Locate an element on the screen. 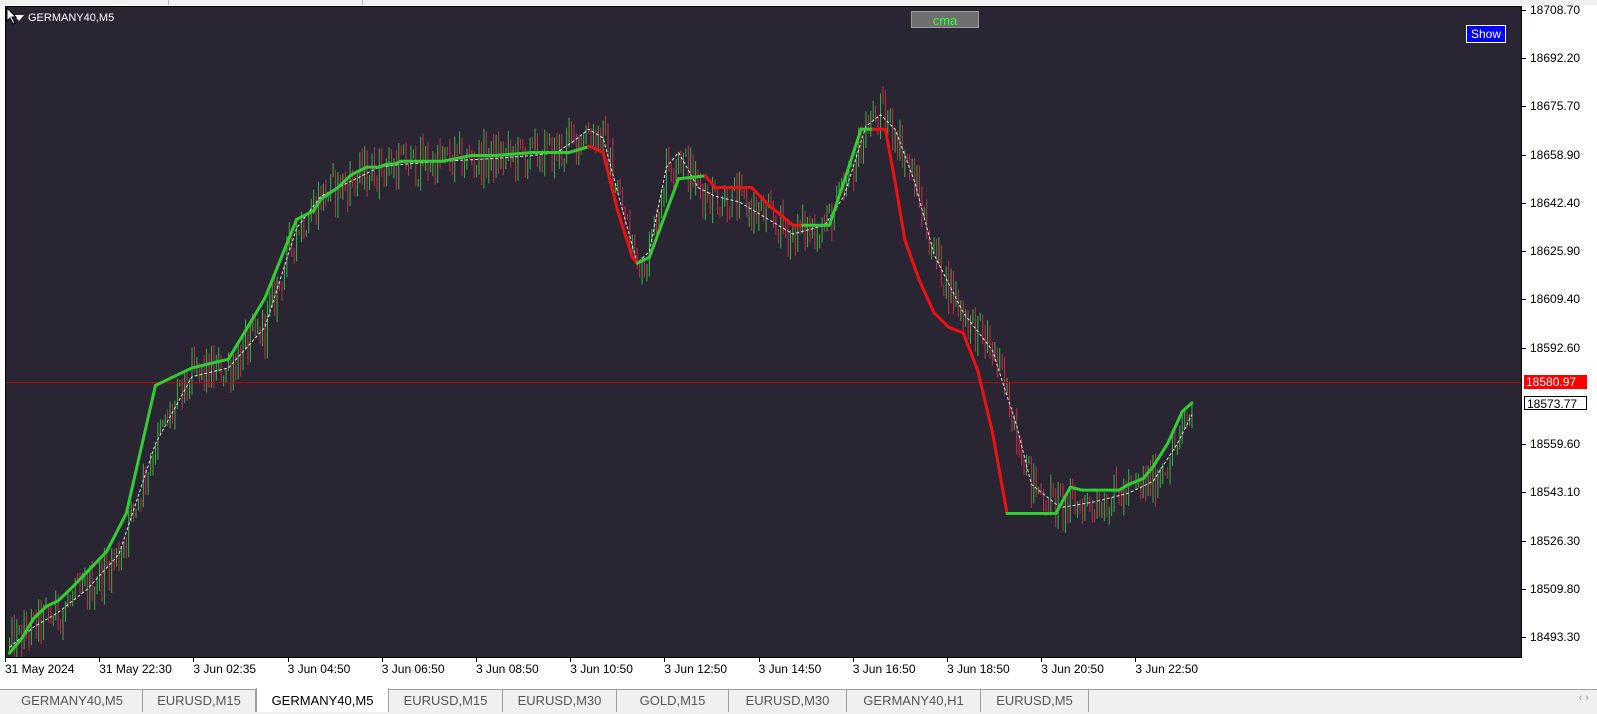 Image resolution: width=1597 pixels, height=714 pixels. time-label: 3 Jun 14:50 is located at coordinates (790, 669).